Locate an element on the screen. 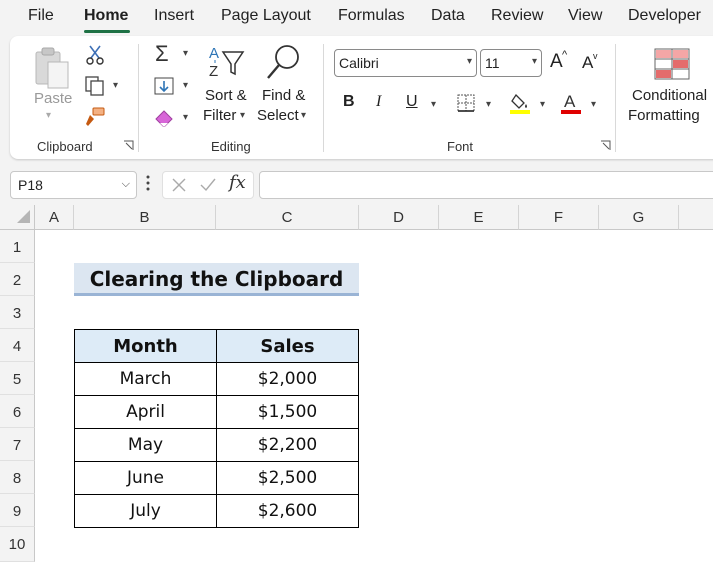 The width and height of the screenshot is (713, 562). editing-group-label: Editing is located at coordinates (231, 146).